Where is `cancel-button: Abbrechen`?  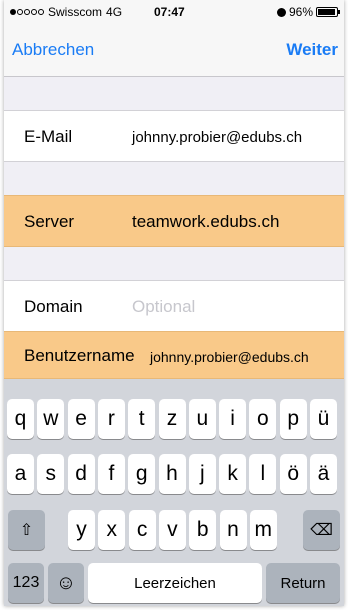
cancel-button: Abbrechen is located at coordinates (53, 50).